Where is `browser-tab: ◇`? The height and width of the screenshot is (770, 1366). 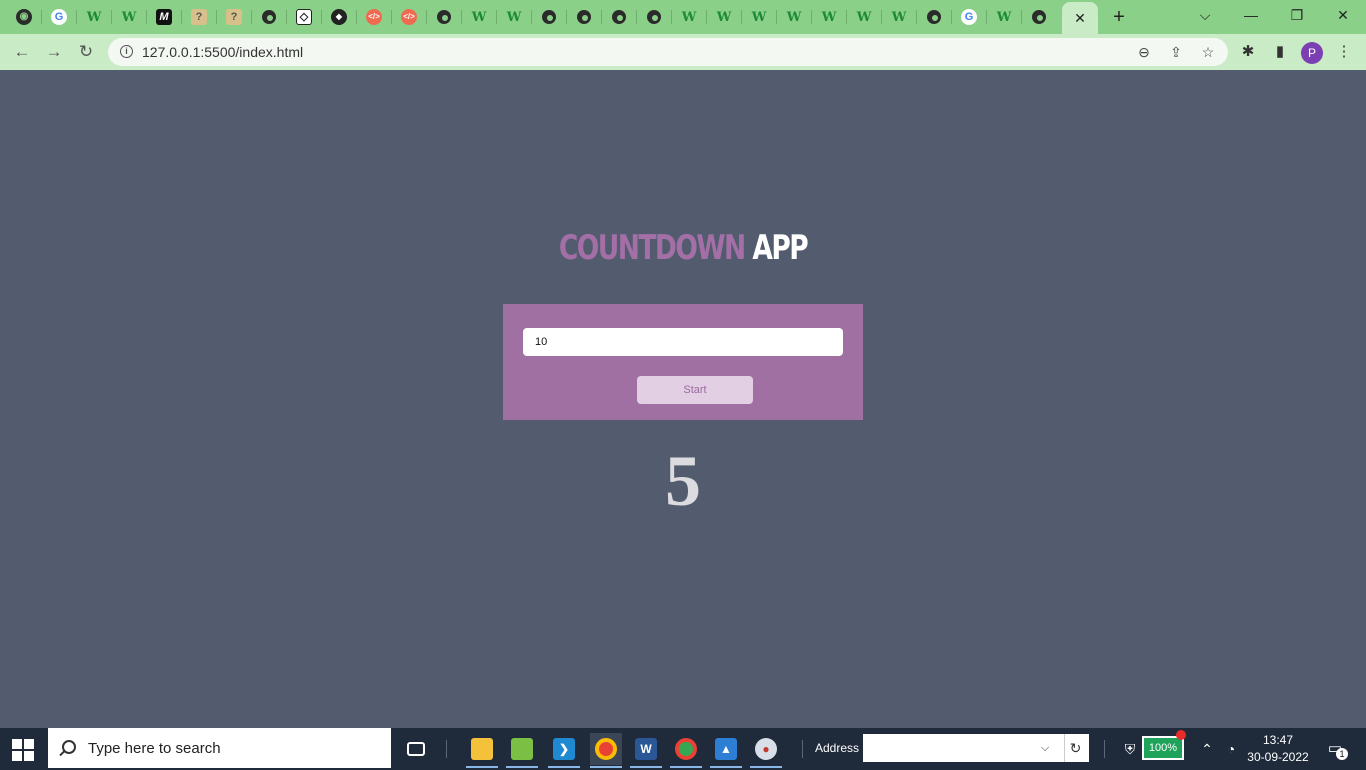
browser-tab: ◇ is located at coordinates (304, 17).